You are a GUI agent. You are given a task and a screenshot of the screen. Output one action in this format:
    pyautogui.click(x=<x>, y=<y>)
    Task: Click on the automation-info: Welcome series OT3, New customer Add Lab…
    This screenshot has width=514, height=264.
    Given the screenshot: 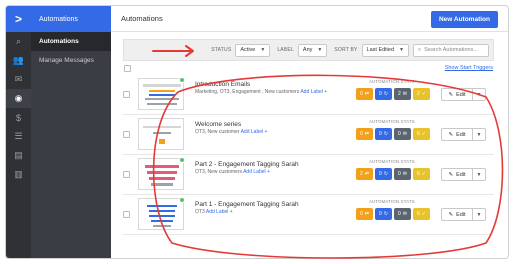 What is the action you would take?
    pyautogui.click(x=275, y=128)
    